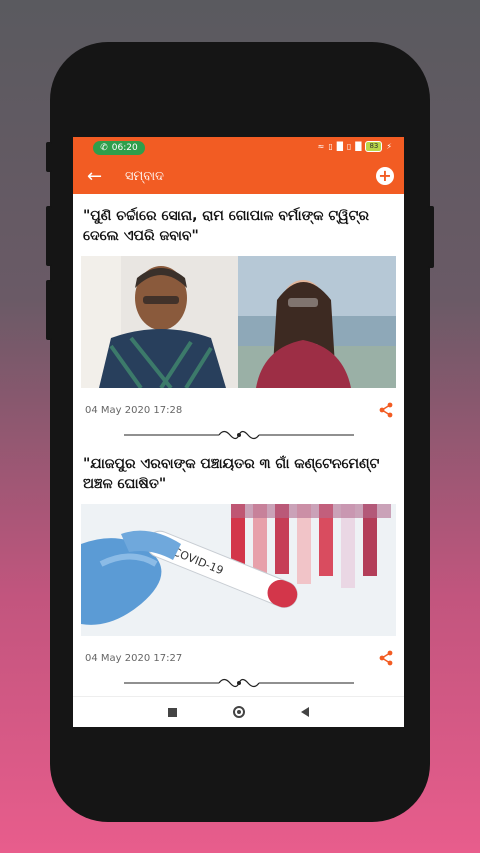 This screenshot has width=480, height=853. What do you see at coordinates (321, 146) in the screenshot?
I see `wifi-icon: ≈` at bounding box center [321, 146].